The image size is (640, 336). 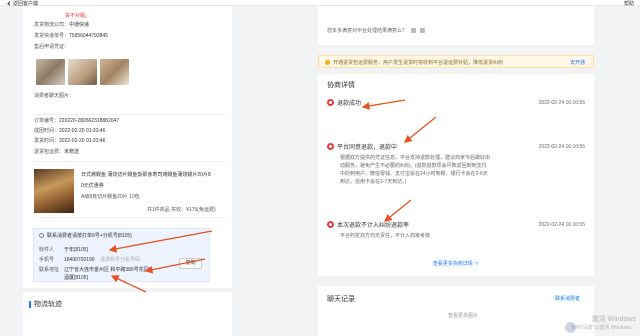 What do you see at coordinates (385, 236) in the screenshot?
I see `timeline-line: 平台判定双方均无责任，不计入商家考核` at bounding box center [385, 236].